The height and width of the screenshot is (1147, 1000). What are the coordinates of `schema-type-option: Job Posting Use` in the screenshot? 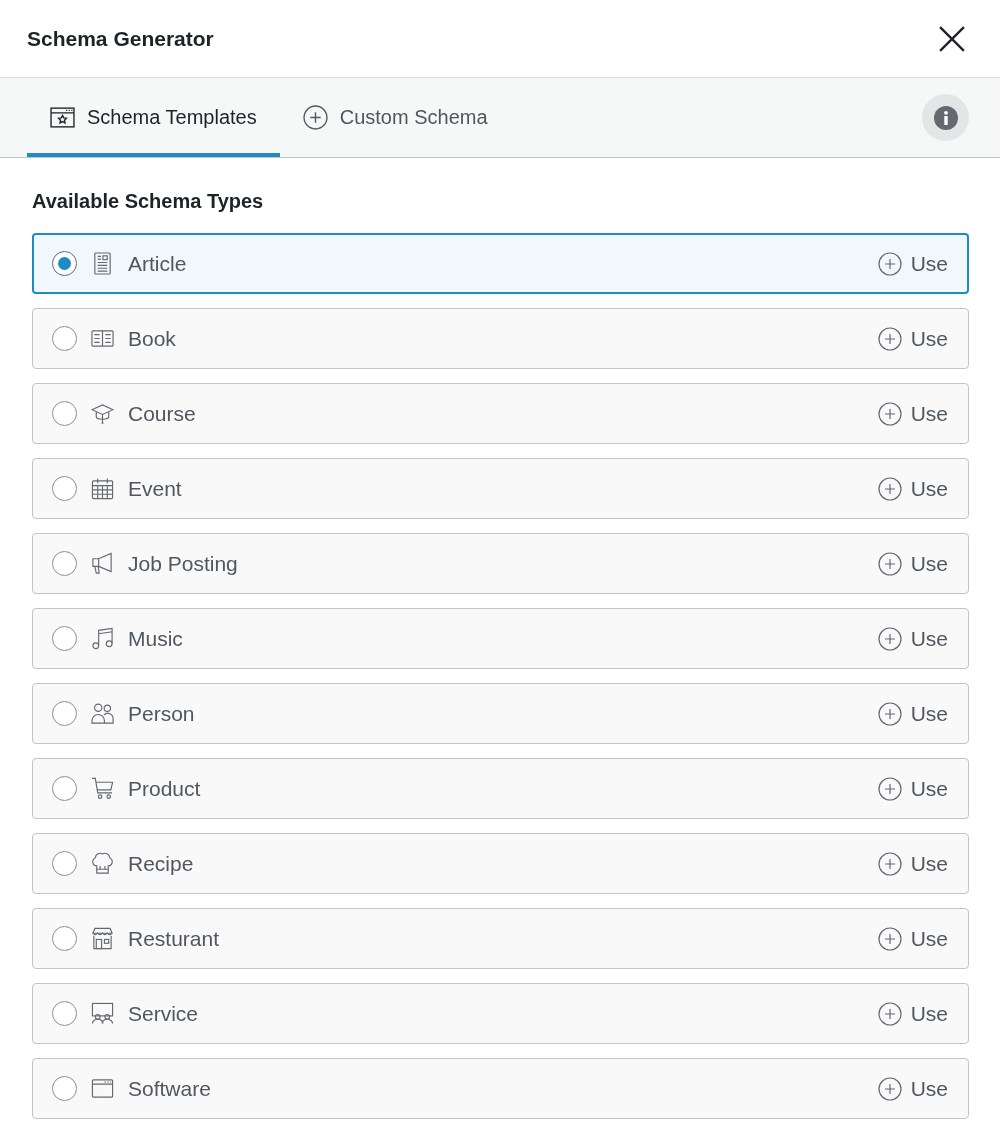 It's located at (500, 563).